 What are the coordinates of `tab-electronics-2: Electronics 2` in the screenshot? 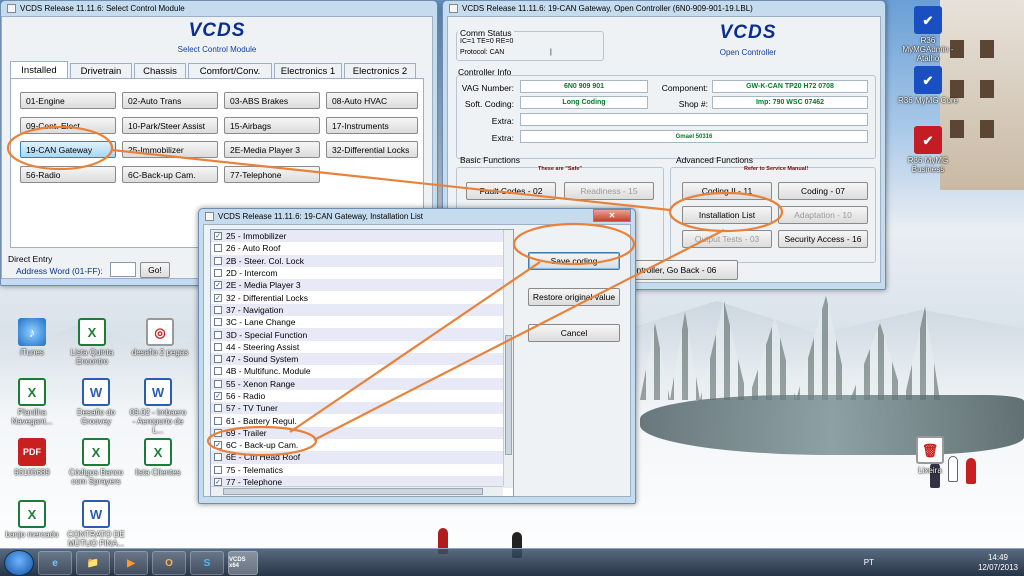 It's located at (380, 70).